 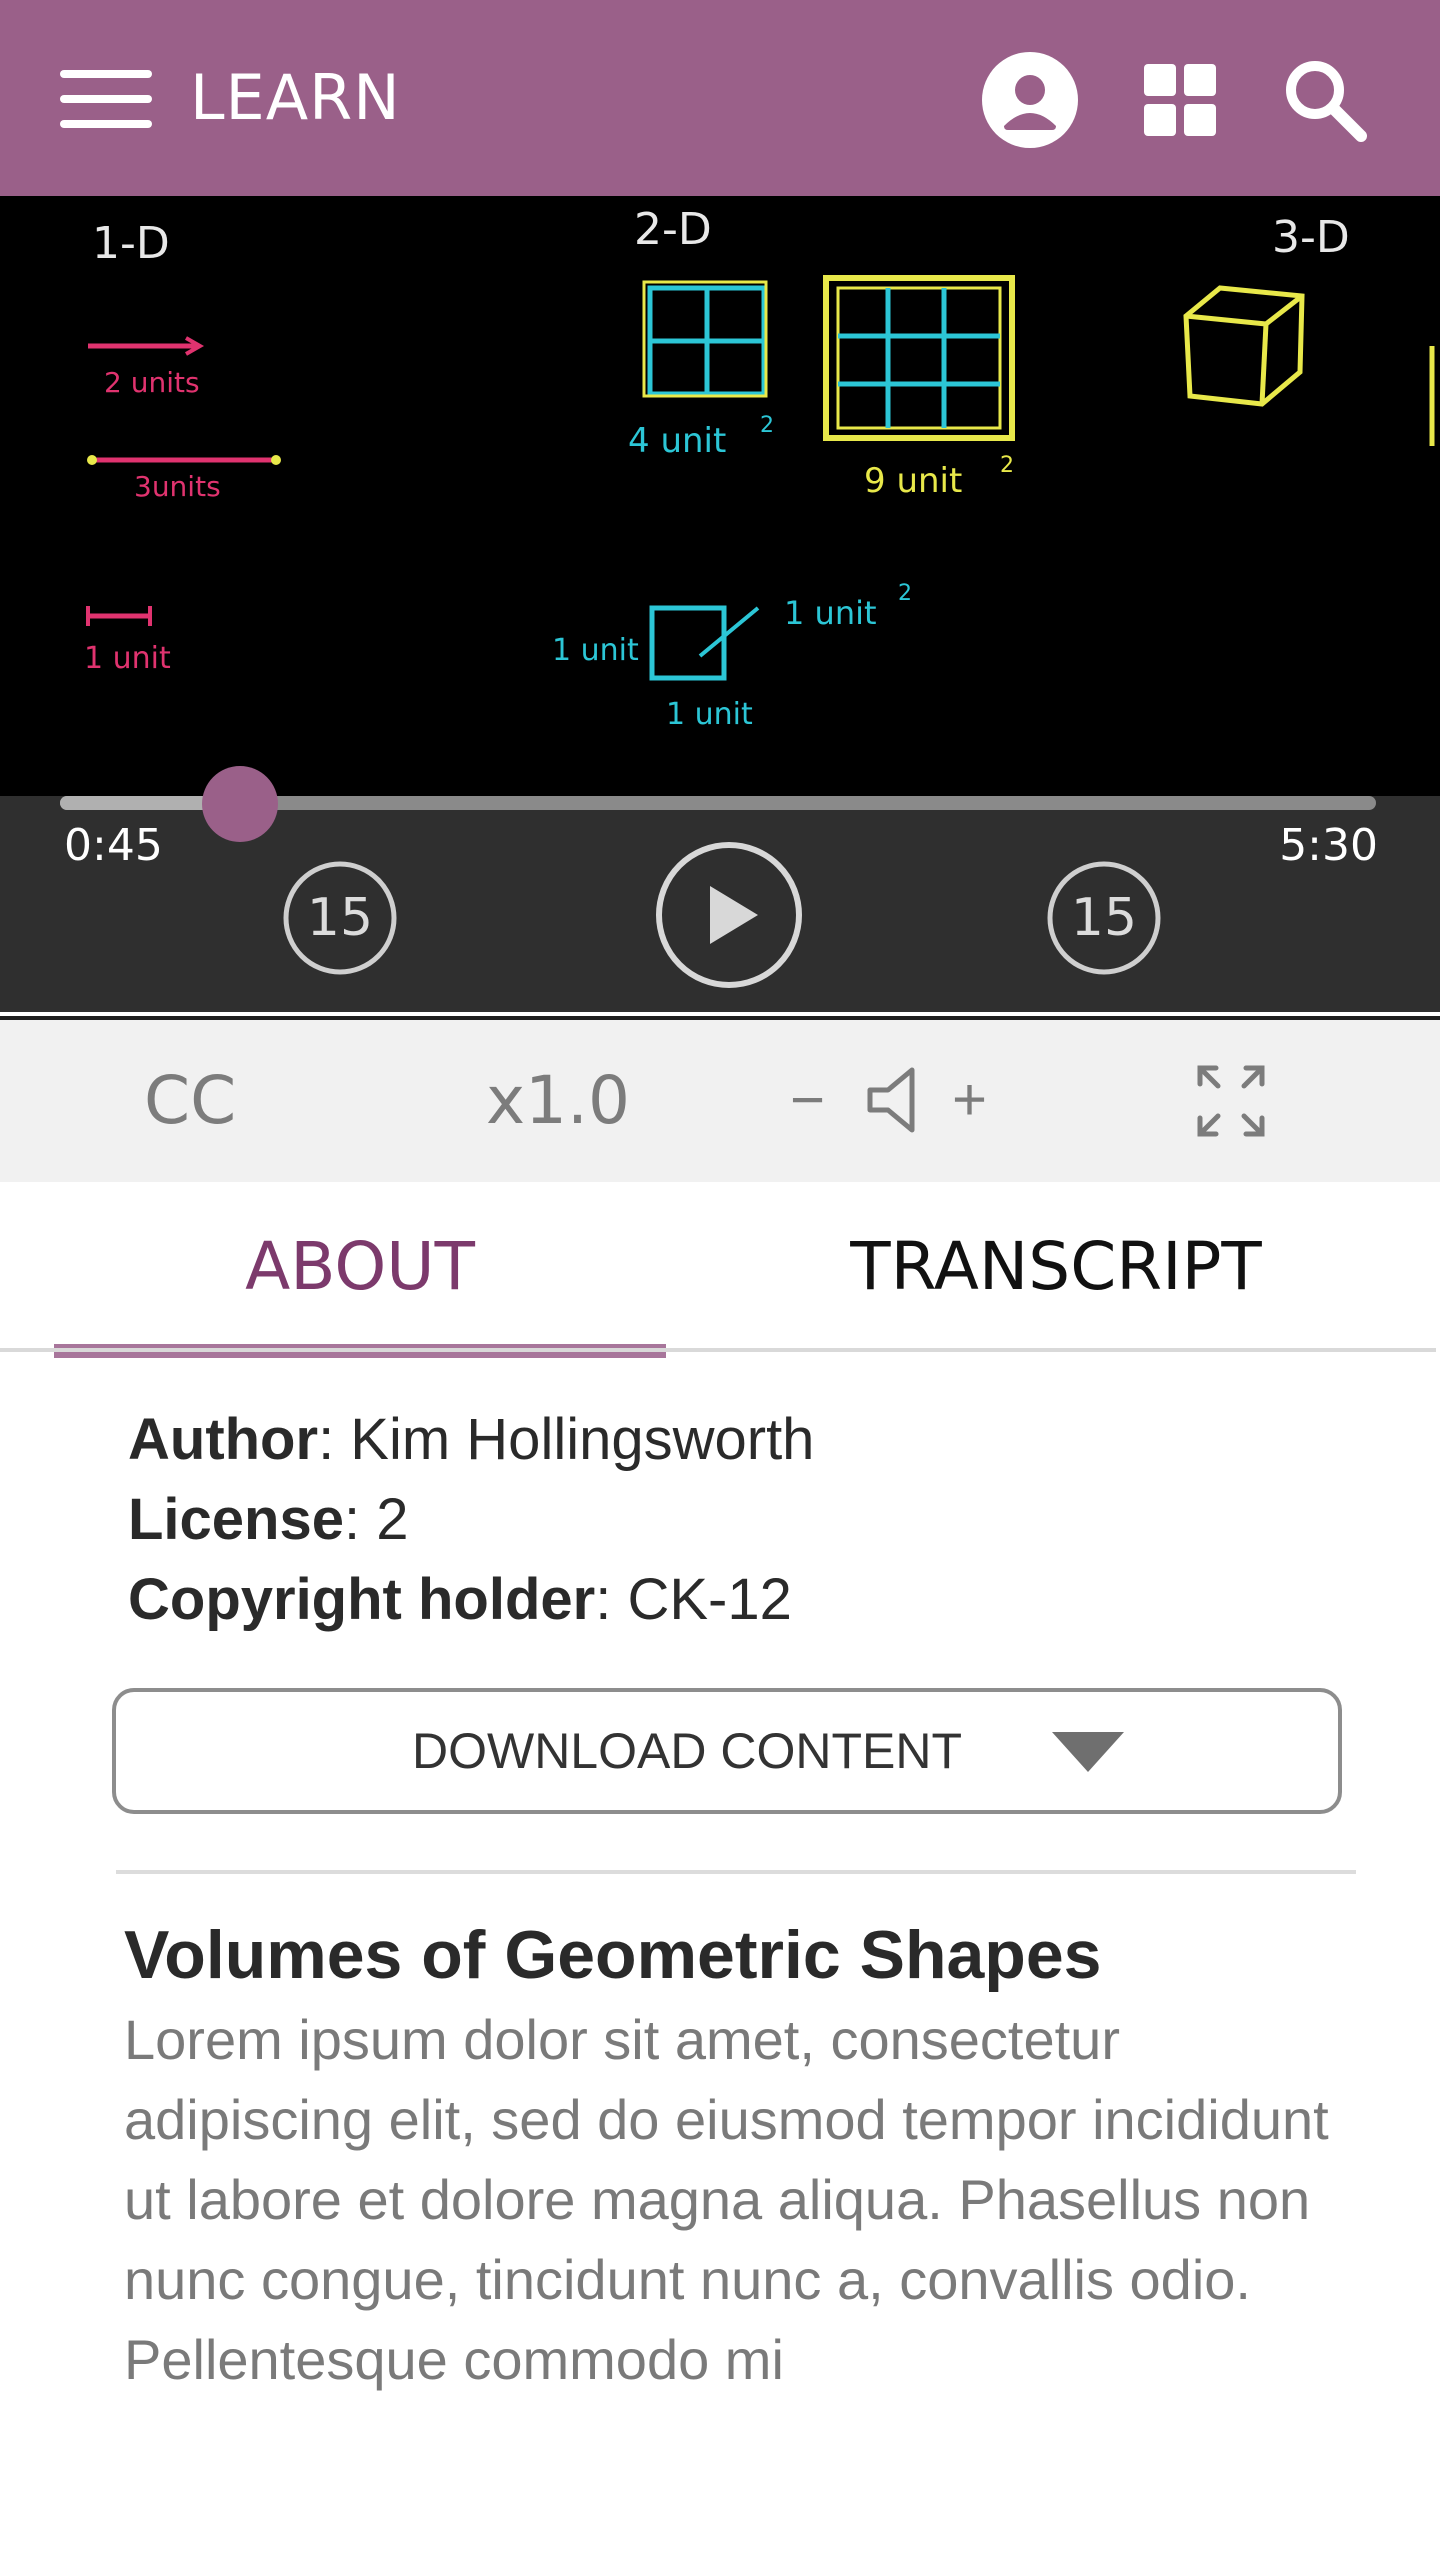 What do you see at coordinates (1325, 100) in the screenshot?
I see `search-icon` at bounding box center [1325, 100].